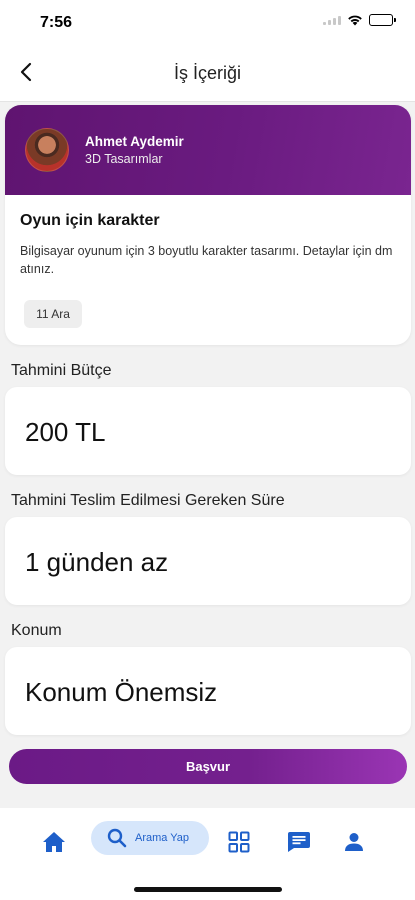 The width and height of the screenshot is (415, 900). What do you see at coordinates (65, 432) in the screenshot?
I see `budget-value: 200 TL` at bounding box center [65, 432].